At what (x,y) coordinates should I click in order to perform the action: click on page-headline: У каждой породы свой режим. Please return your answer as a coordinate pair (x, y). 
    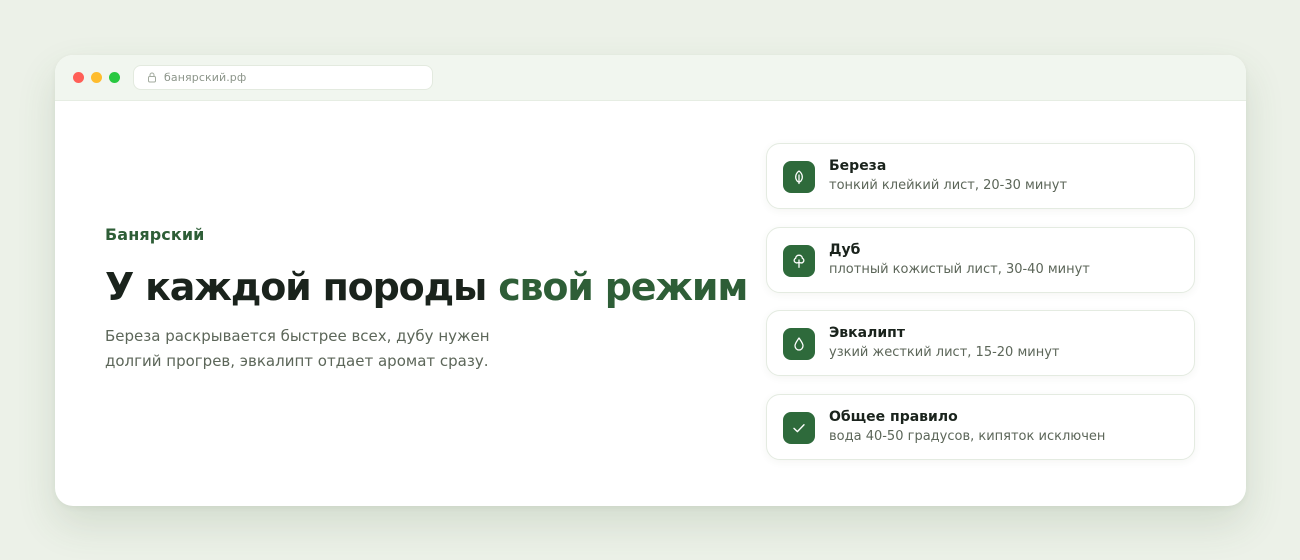
    Looking at the image, I should click on (426, 287).